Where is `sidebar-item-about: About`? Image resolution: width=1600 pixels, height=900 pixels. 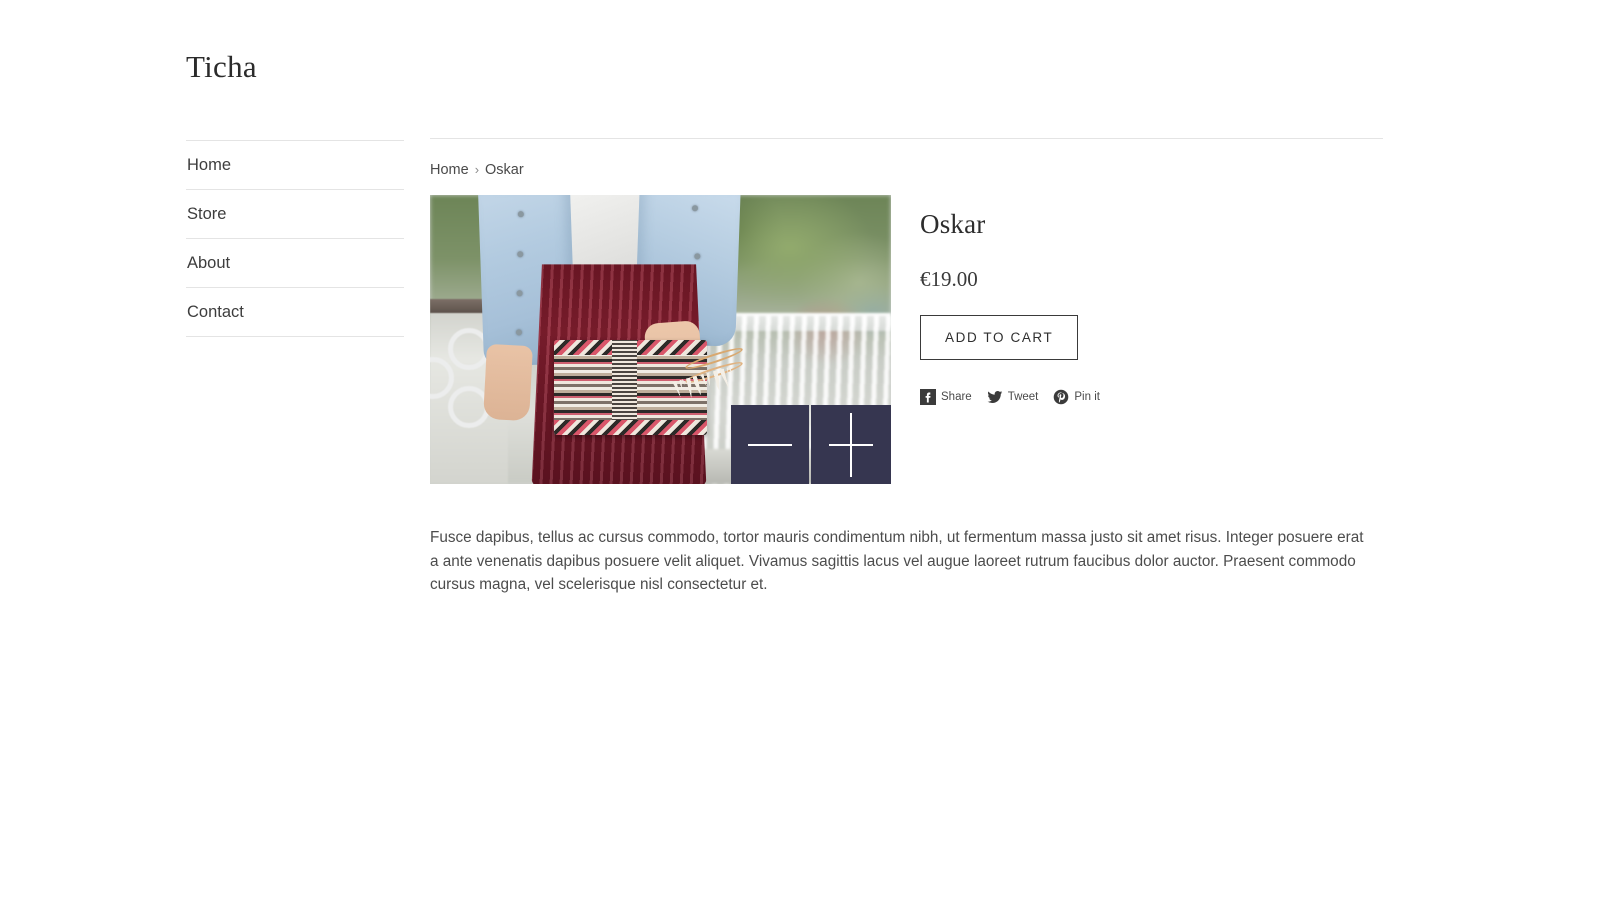
sidebar-item-about: About is located at coordinates (295, 264).